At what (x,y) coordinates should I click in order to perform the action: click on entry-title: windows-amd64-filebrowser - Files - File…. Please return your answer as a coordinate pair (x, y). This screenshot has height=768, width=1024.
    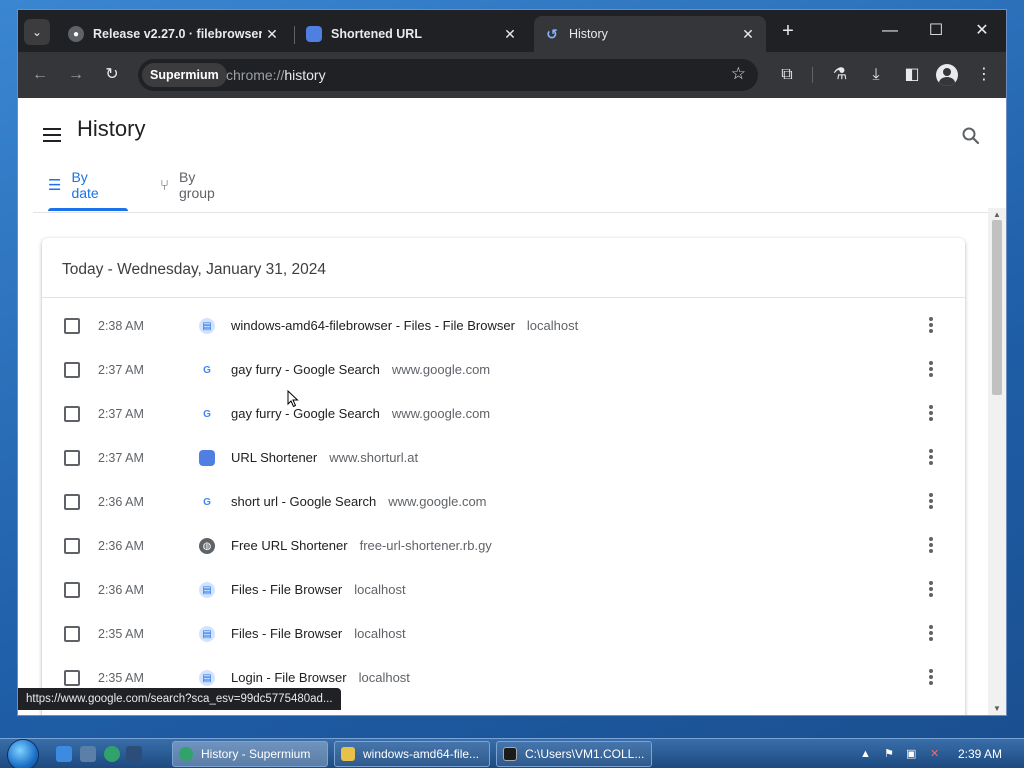
    Looking at the image, I should click on (373, 325).